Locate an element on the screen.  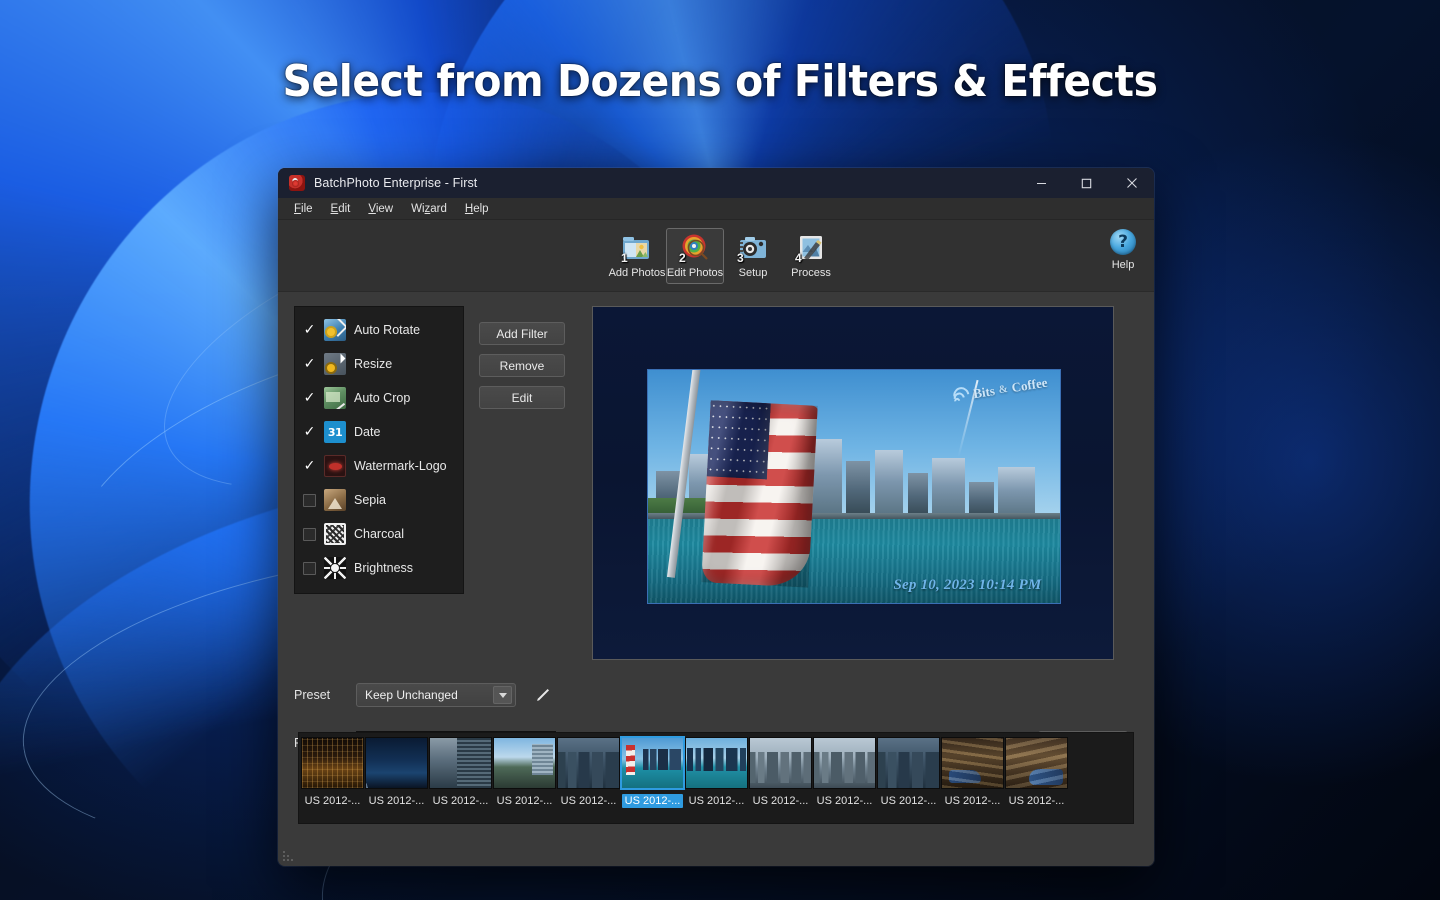
filter-list: Auto Rotate Resize Auto Crop 31 Date is located at coordinates (379, 450).